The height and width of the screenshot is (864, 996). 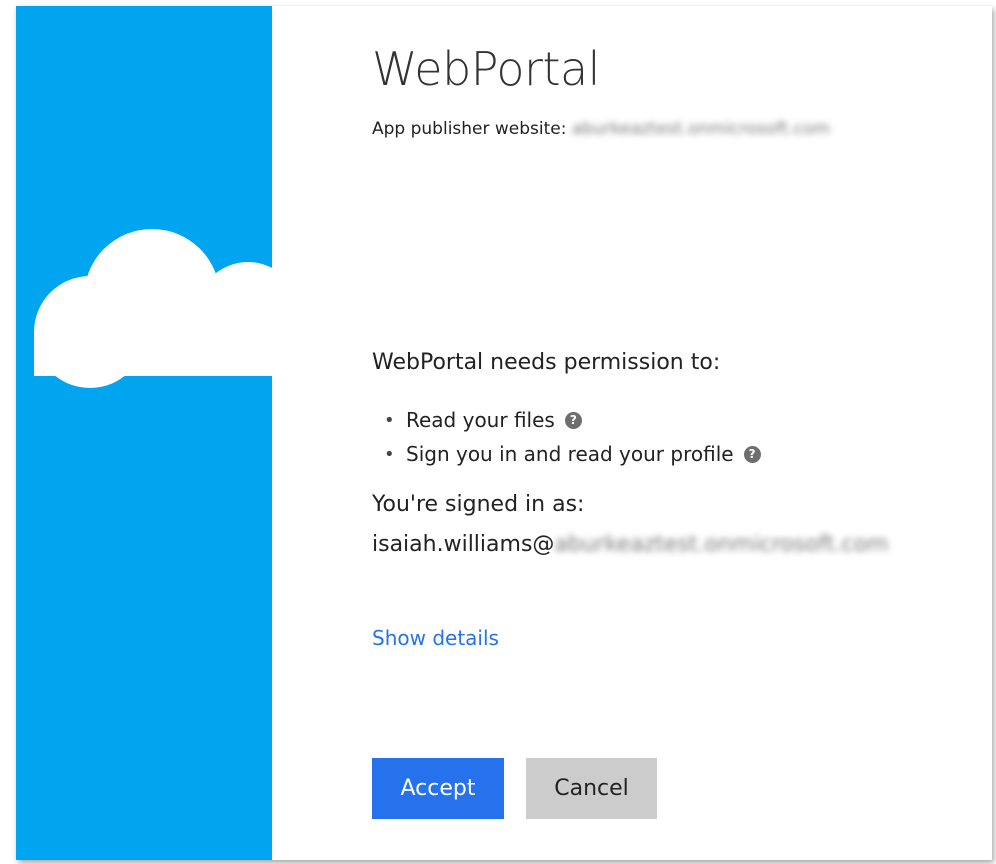 I want to click on account-domain: aburkeaztest.onmicrosoft.com, so click(x=721, y=544).